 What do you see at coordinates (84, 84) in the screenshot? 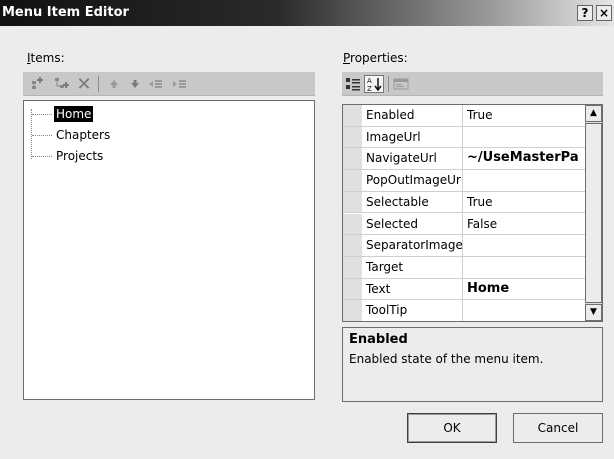
I see `delete-icon: ✕` at bounding box center [84, 84].